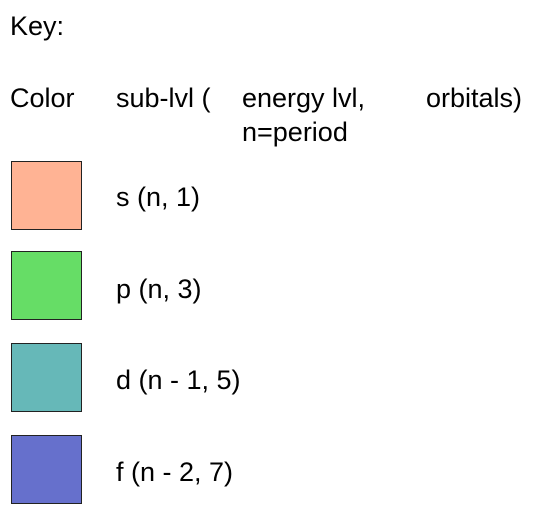  Describe the element at coordinates (163, 98) in the screenshot. I see `header-sublvl: sub-lvl (` at that location.